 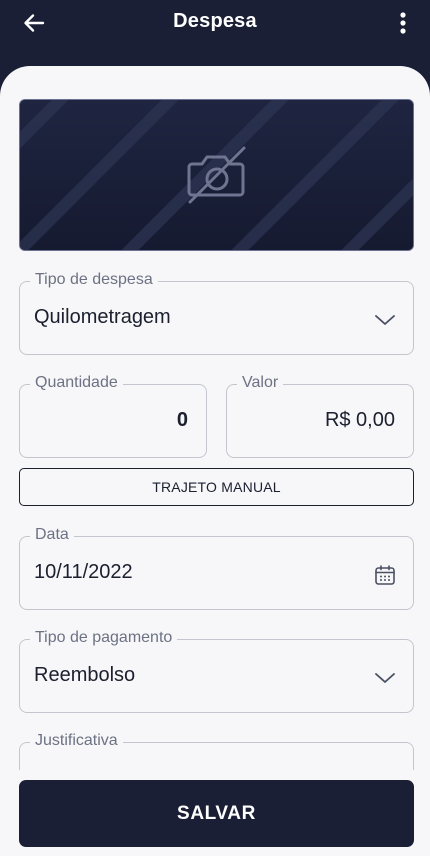 What do you see at coordinates (320, 415) in the screenshot?
I see `valor-input: Valor R$ 0,00` at bounding box center [320, 415].